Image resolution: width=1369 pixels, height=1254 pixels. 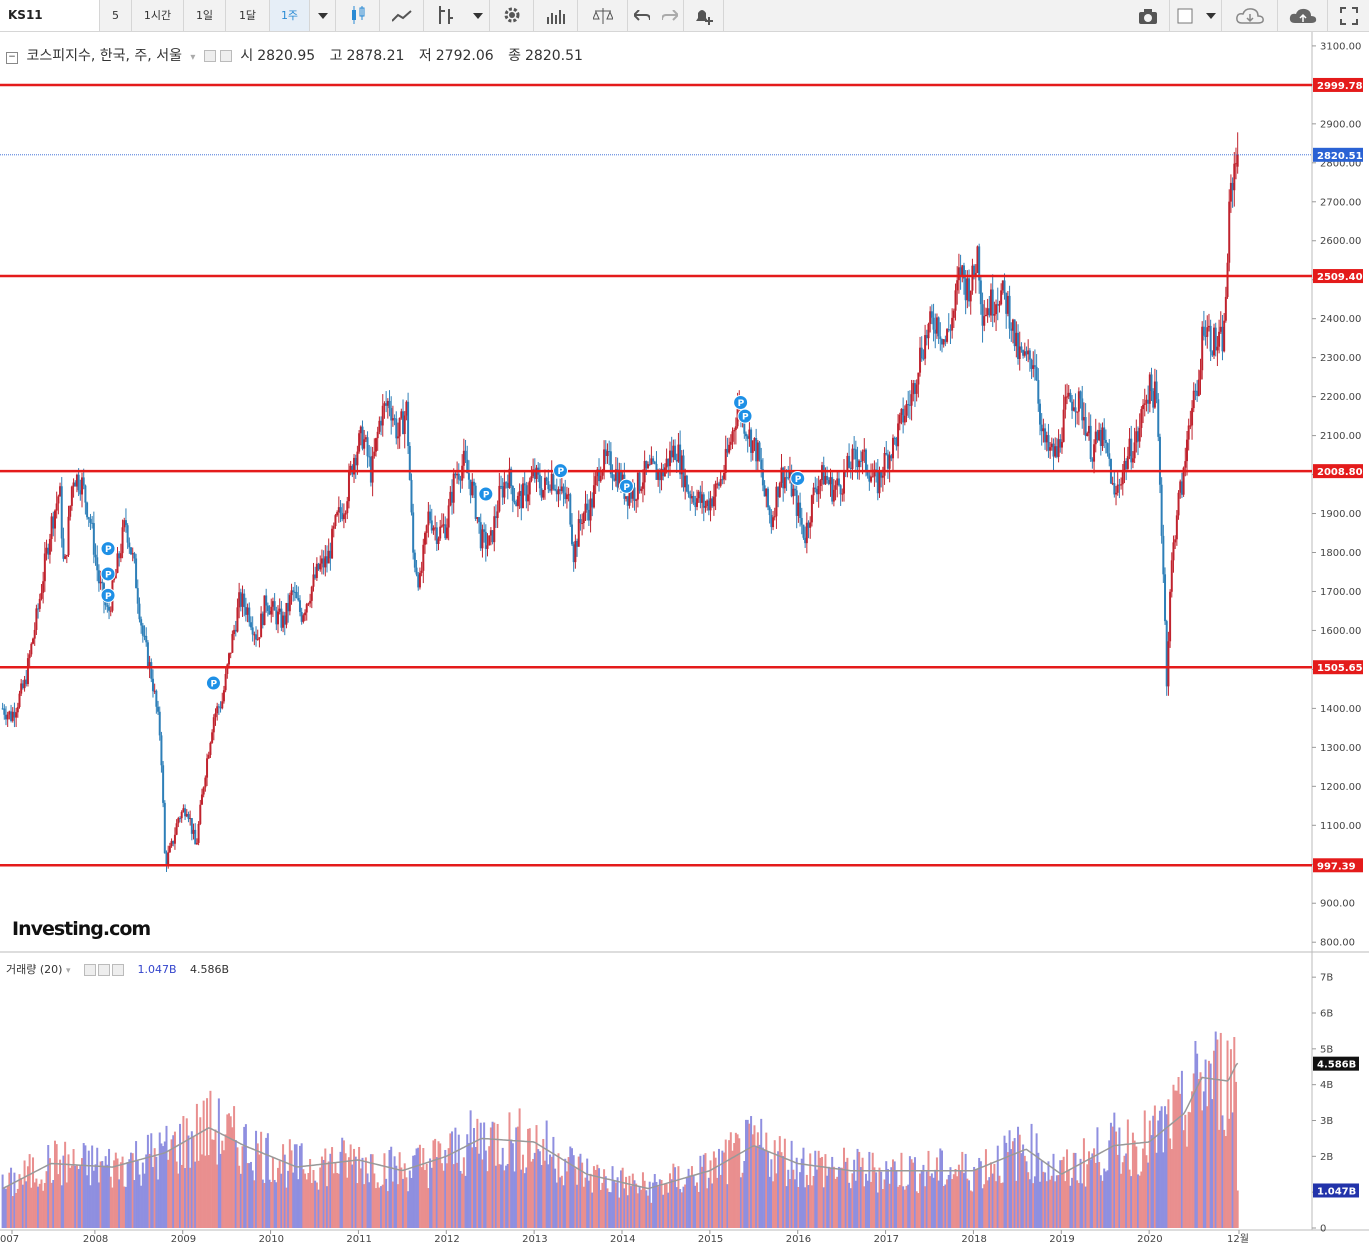 What do you see at coordinates (1148, 15) in the screenshot?
I see `snapshot-button` at bounding box center [1148, 15].